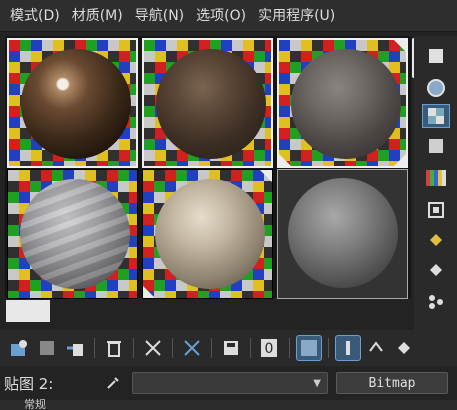  I want to click on material-map-navigator-icon, so click(436, 302).